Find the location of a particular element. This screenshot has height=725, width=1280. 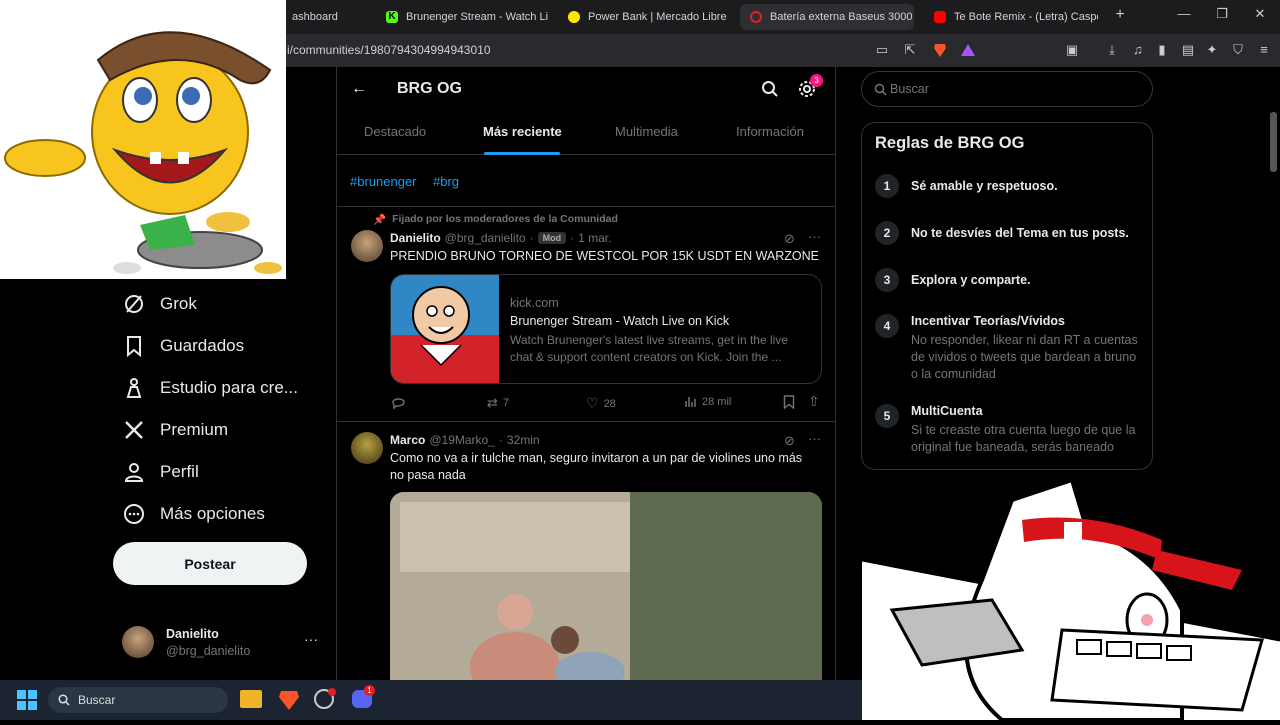

vpn-icon: ⛉ is located at coordinates (1238, 50).